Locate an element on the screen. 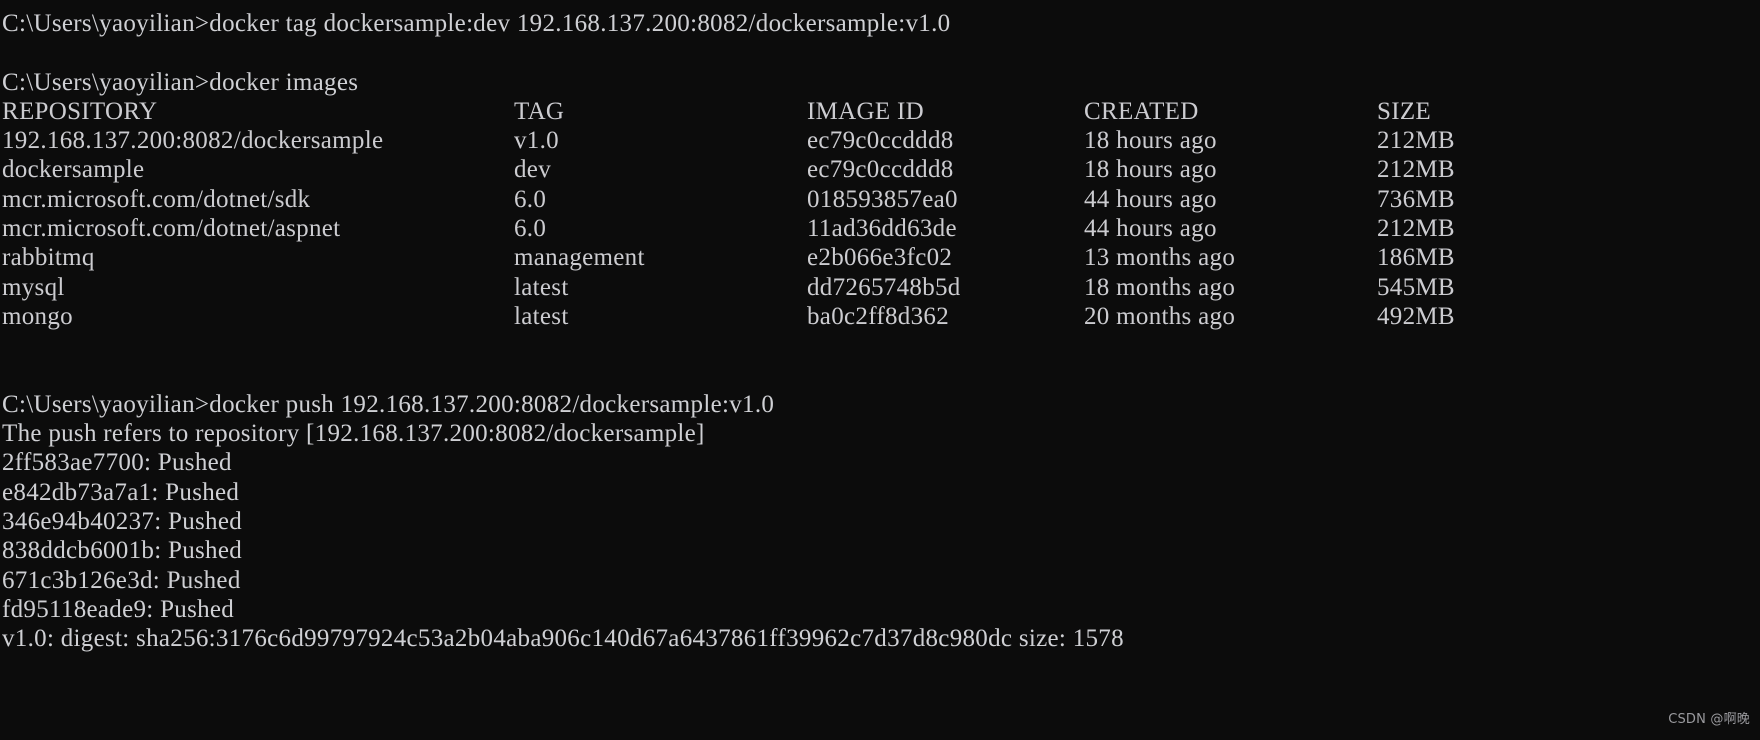 The height and width of the screenshot is (740, 1760). cell-image-id: 11ad36dd63de is located at coordinates (882, 229).